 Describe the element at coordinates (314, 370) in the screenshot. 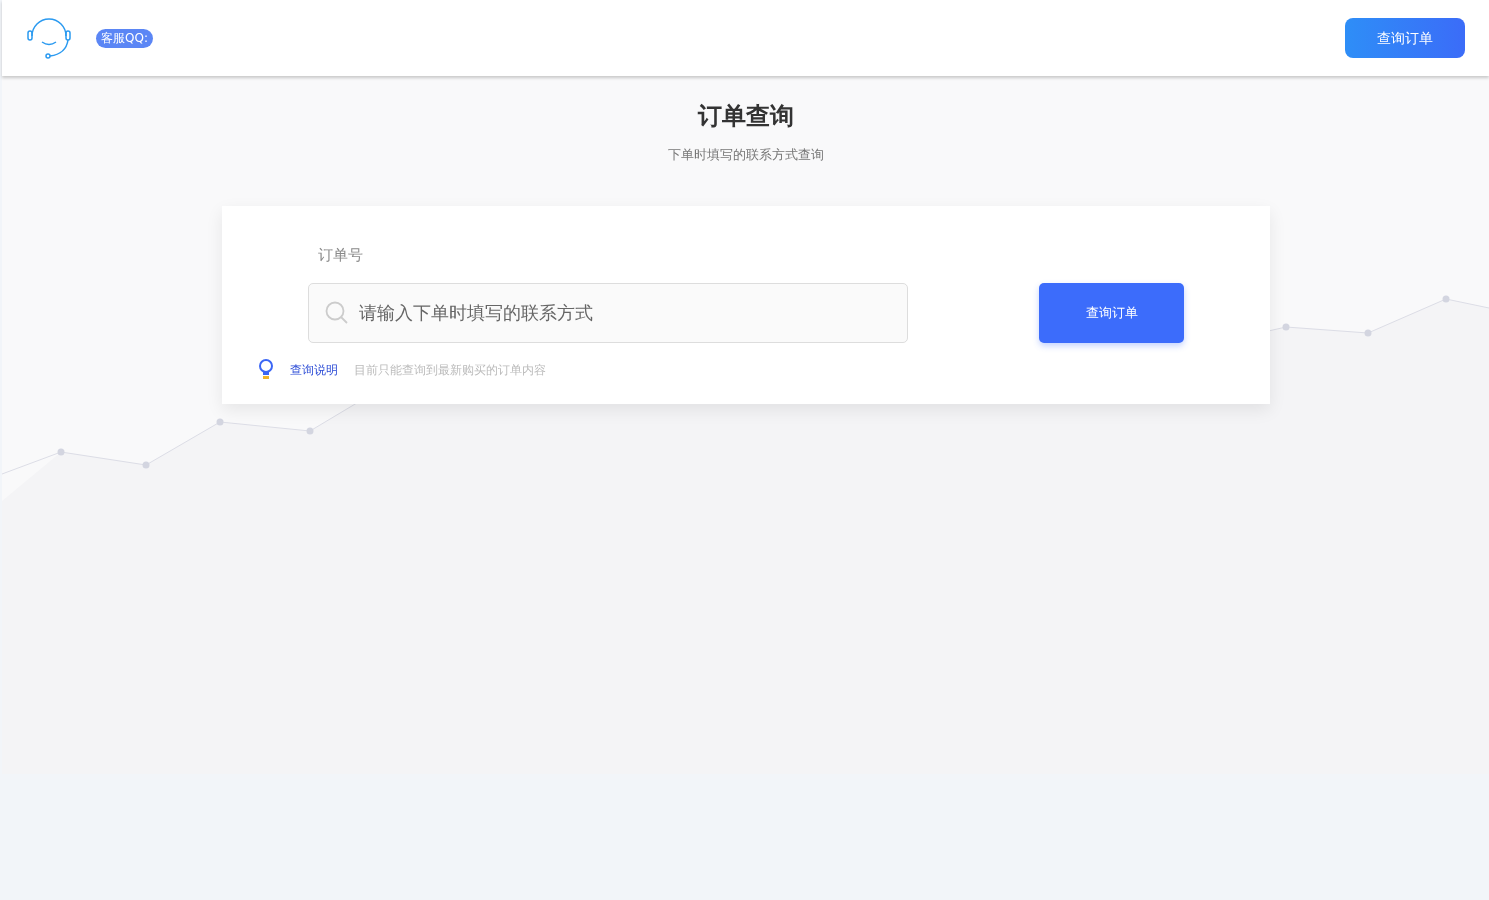

I see `note-title: 查询说明` at that location.